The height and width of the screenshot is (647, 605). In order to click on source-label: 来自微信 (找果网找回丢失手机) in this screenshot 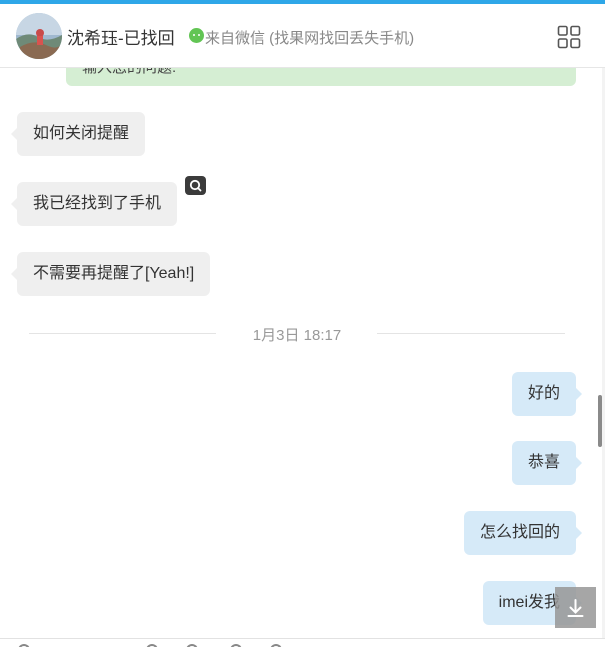, I will do `click(310, 38)`.